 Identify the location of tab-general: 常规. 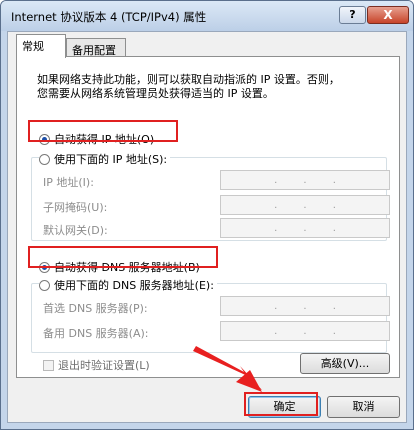
(41, 46).